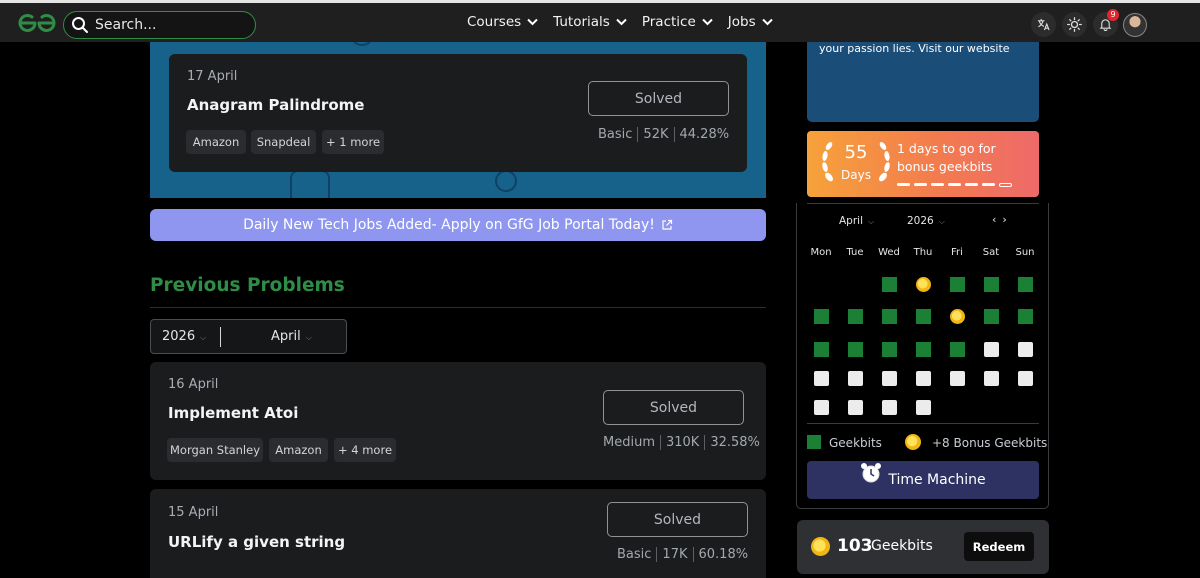  Describe the element at coordinates (248, 336) in the screenshot. I see `date-filter: 2026 ⌵ April ⌵` at that location.